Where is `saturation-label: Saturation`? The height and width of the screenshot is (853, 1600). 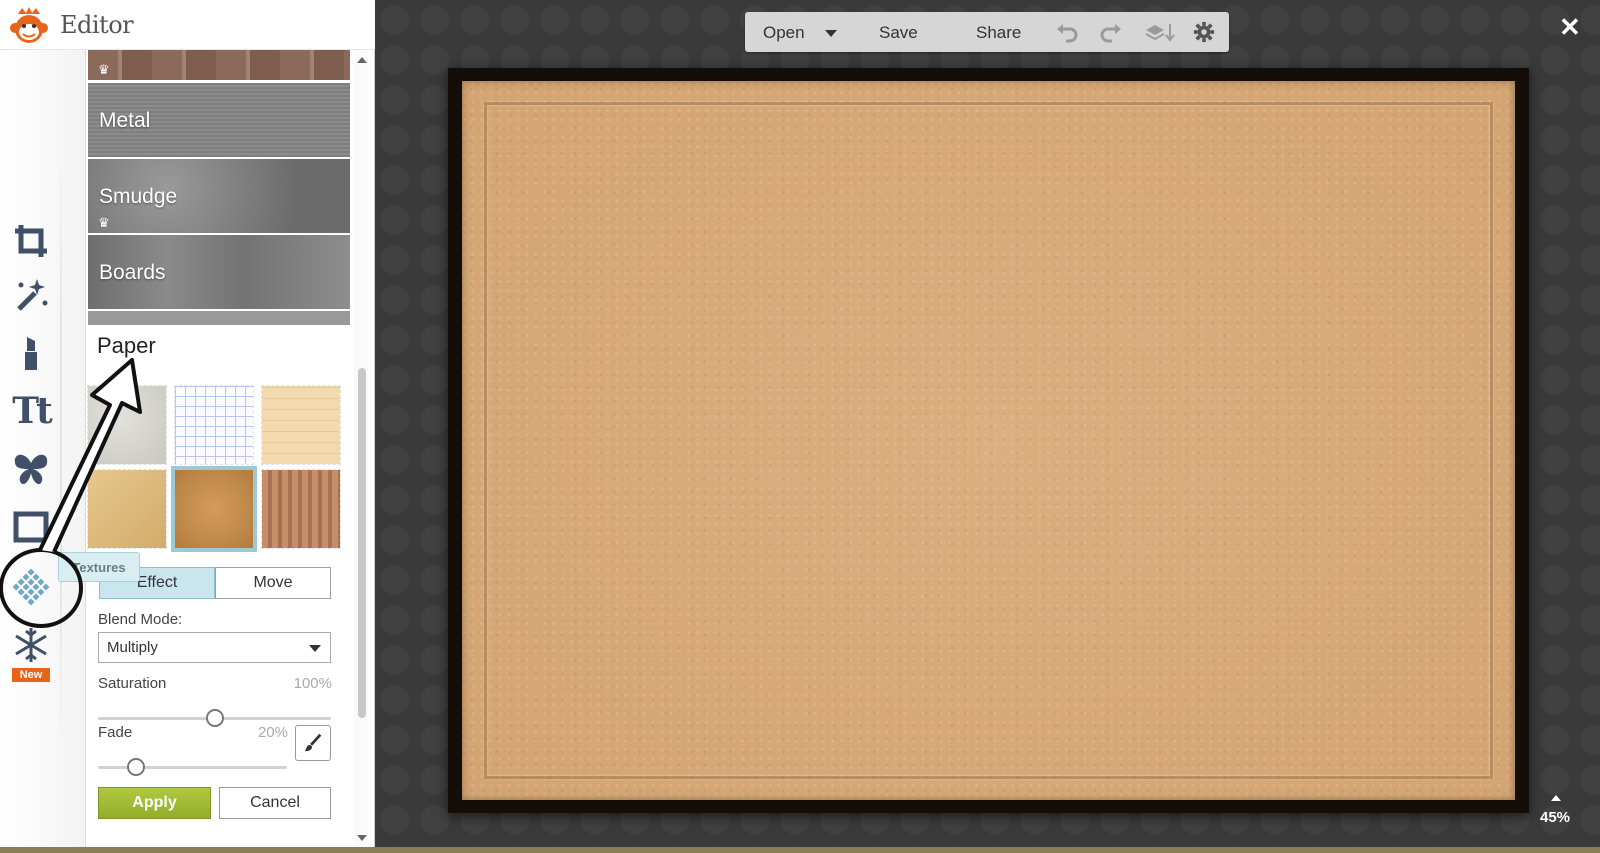 saturation-label: Saturation is located at coordinates (132, 683).